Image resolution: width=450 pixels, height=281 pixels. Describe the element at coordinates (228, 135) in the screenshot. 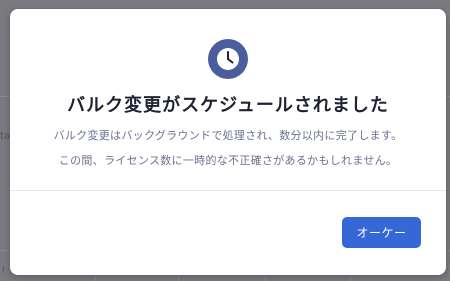

I see `dialog-description: バルク変更はバックグラウンドで処理され、数分以内に完了します。` at that location.